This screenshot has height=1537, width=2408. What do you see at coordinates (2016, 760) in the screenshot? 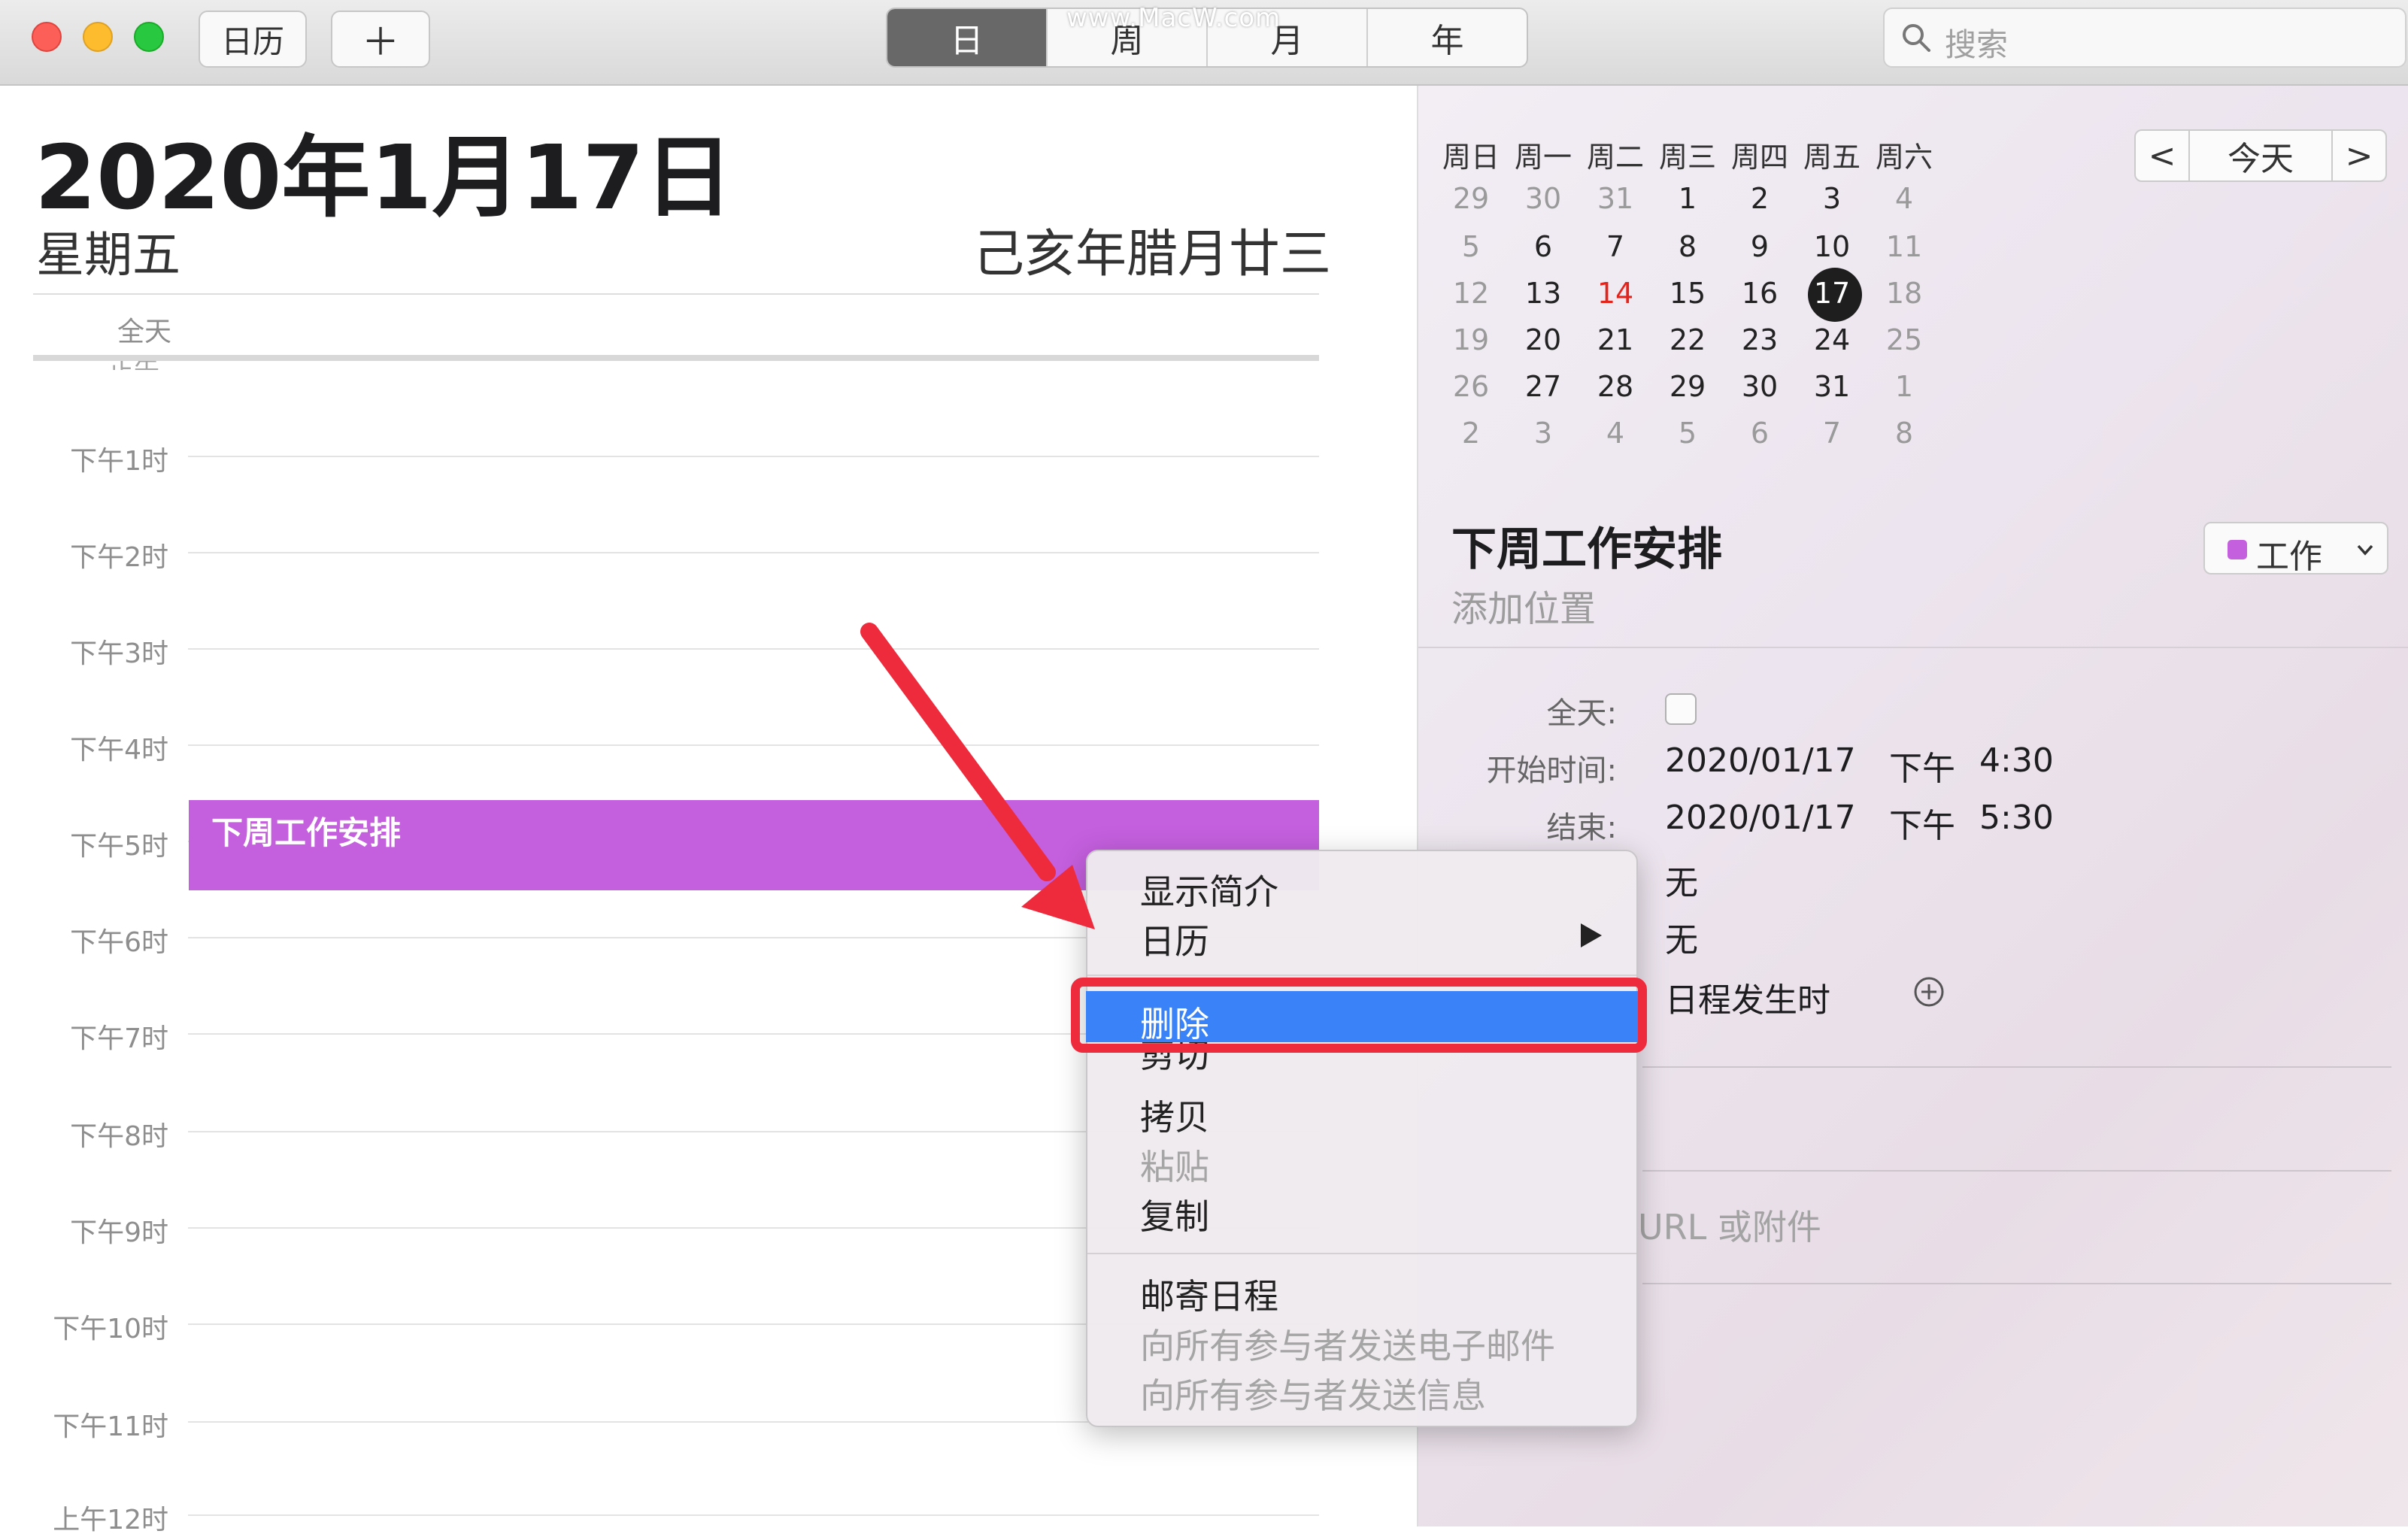
I see `start-time: 4:30` at bounding box center [2016, 760].